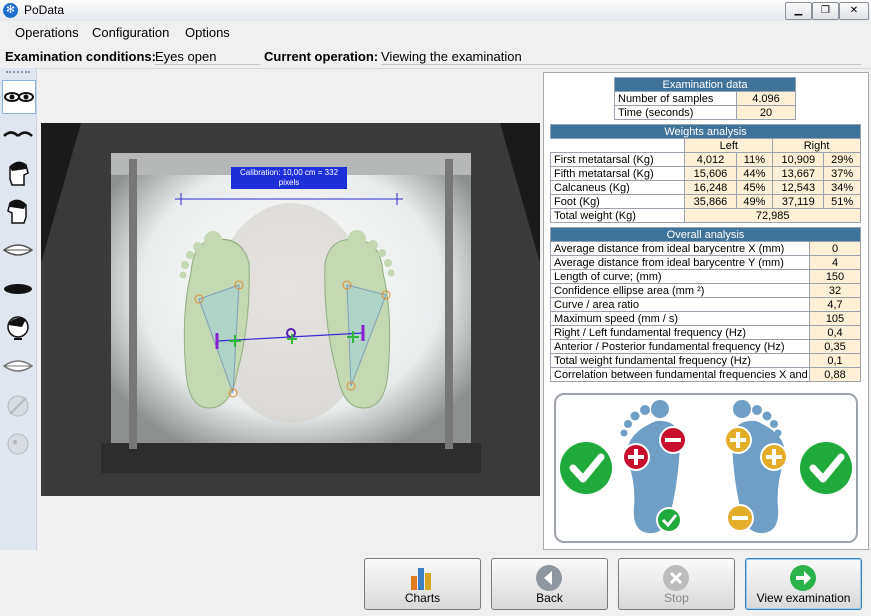 Image resolution: width=871 pixels, height=616 pixels. What do you see at coordinates (435, 32) in the screenshot?
I see `menu-bar: Operations Configuration Options` at bounding box center [435, 32].